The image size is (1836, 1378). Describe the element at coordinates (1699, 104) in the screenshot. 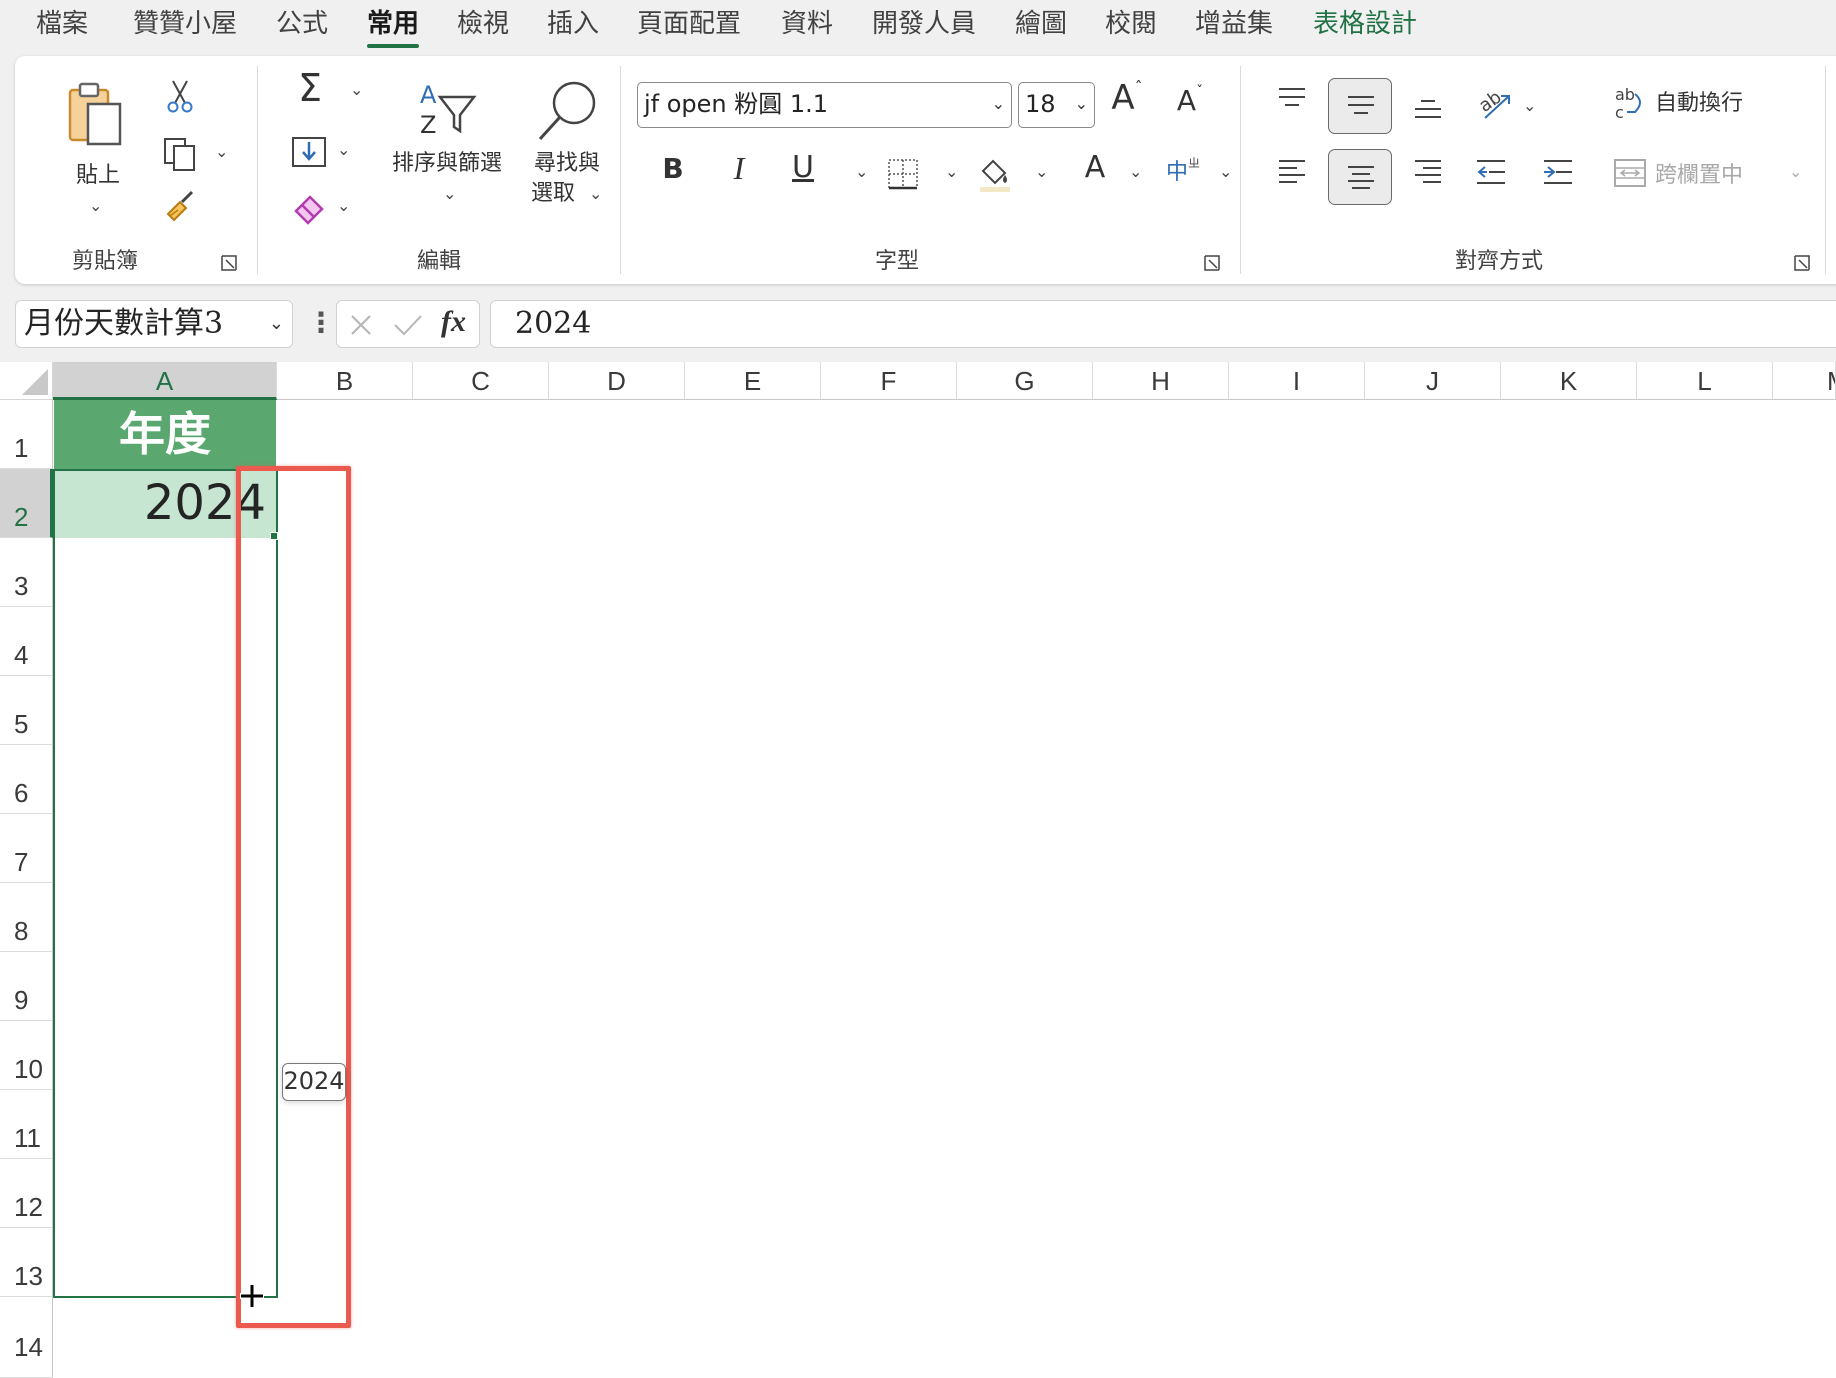

I see `wrap-text-label: 自動換行` at that location.